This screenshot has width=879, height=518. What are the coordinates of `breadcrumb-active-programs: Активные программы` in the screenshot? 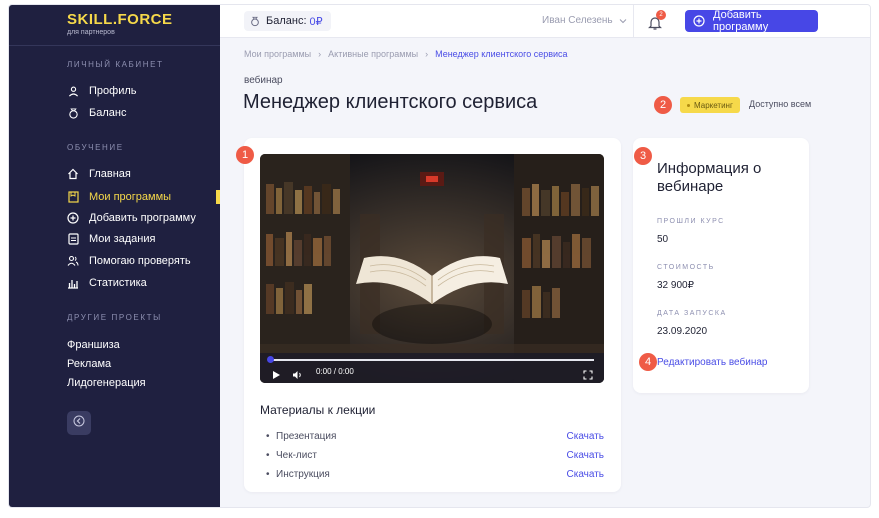 It's located at (373, 54).